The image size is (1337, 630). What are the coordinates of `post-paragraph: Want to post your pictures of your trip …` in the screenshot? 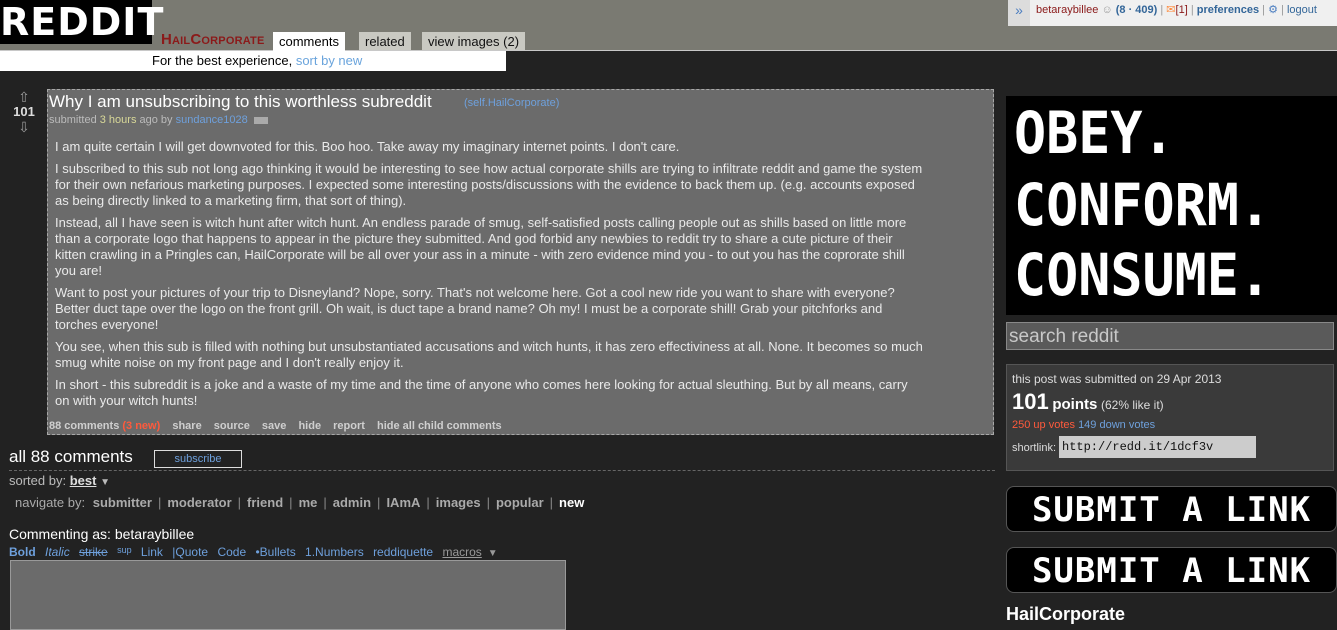 It's located at (475, 308).